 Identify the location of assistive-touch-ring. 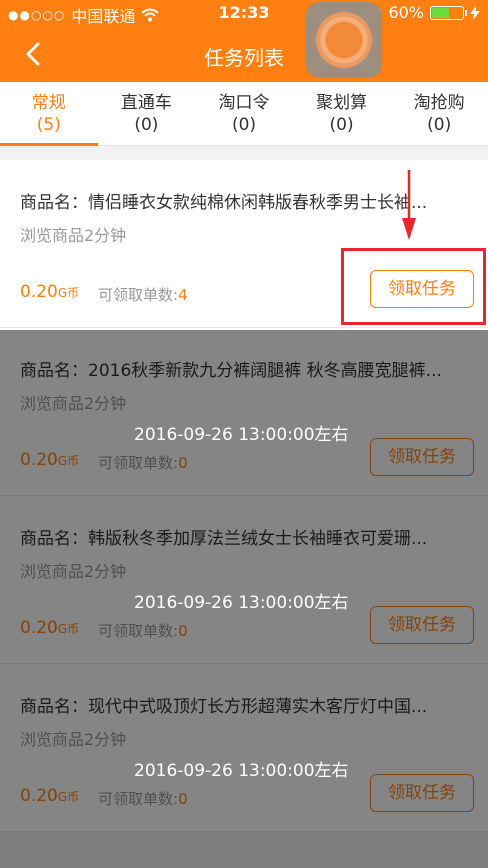
(344, 40).